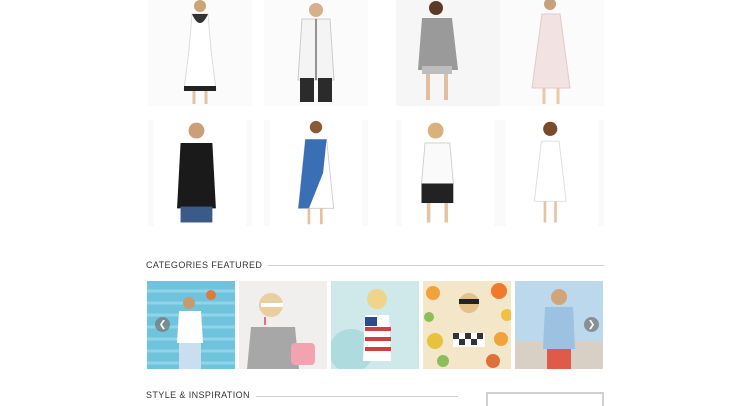 This screenshot has height=406, width=750. What do you see at coordinates (201, 395) in the screenshot?
I see `section-title-style-inspiration: STYLE & INSPIRATION` at bounding box center [201, 395].